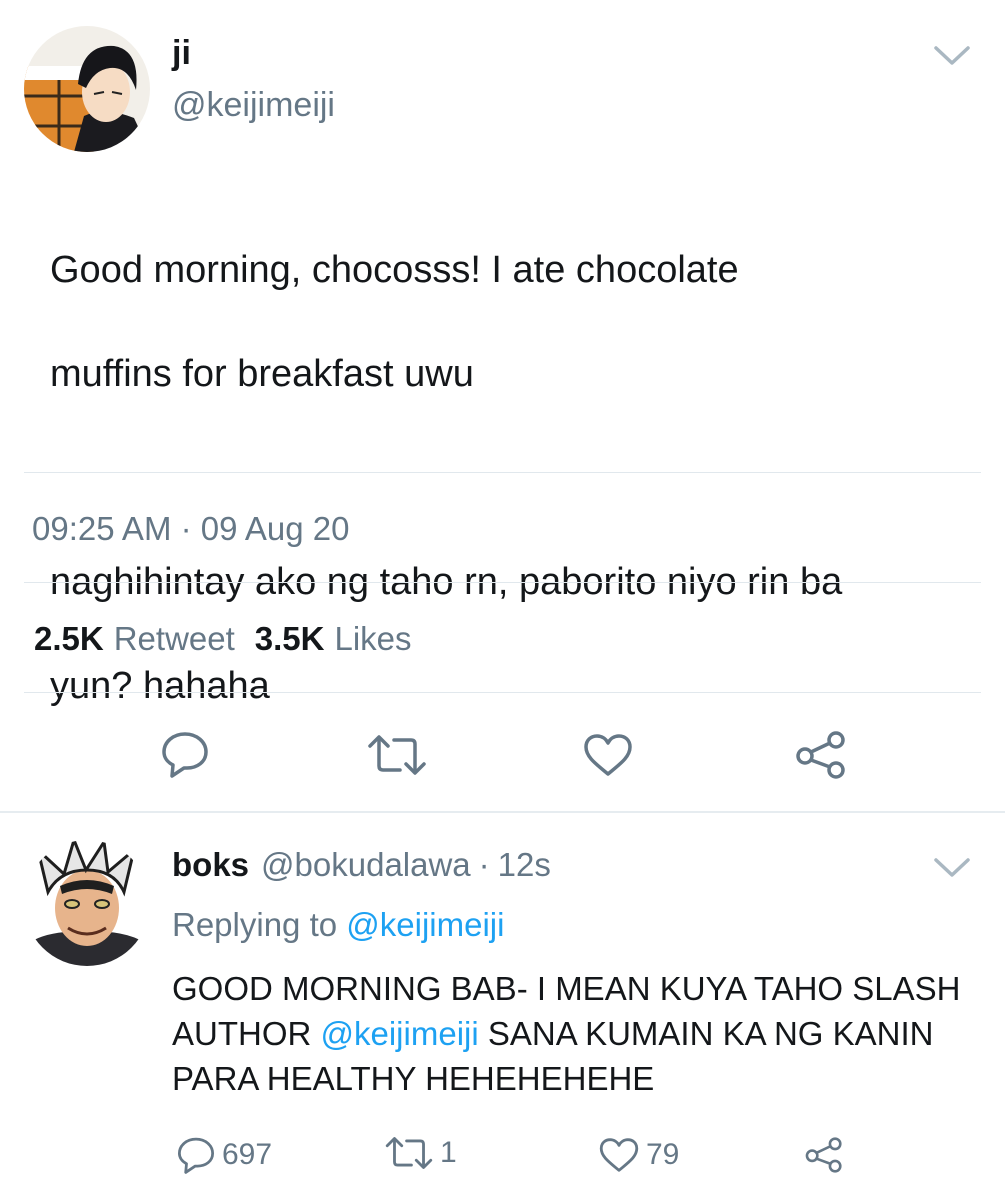 Image resolution: width=1005 pixels, height=1200 pixels. I want to click on mention-link: @keijimeiji, so click(400, 1033).